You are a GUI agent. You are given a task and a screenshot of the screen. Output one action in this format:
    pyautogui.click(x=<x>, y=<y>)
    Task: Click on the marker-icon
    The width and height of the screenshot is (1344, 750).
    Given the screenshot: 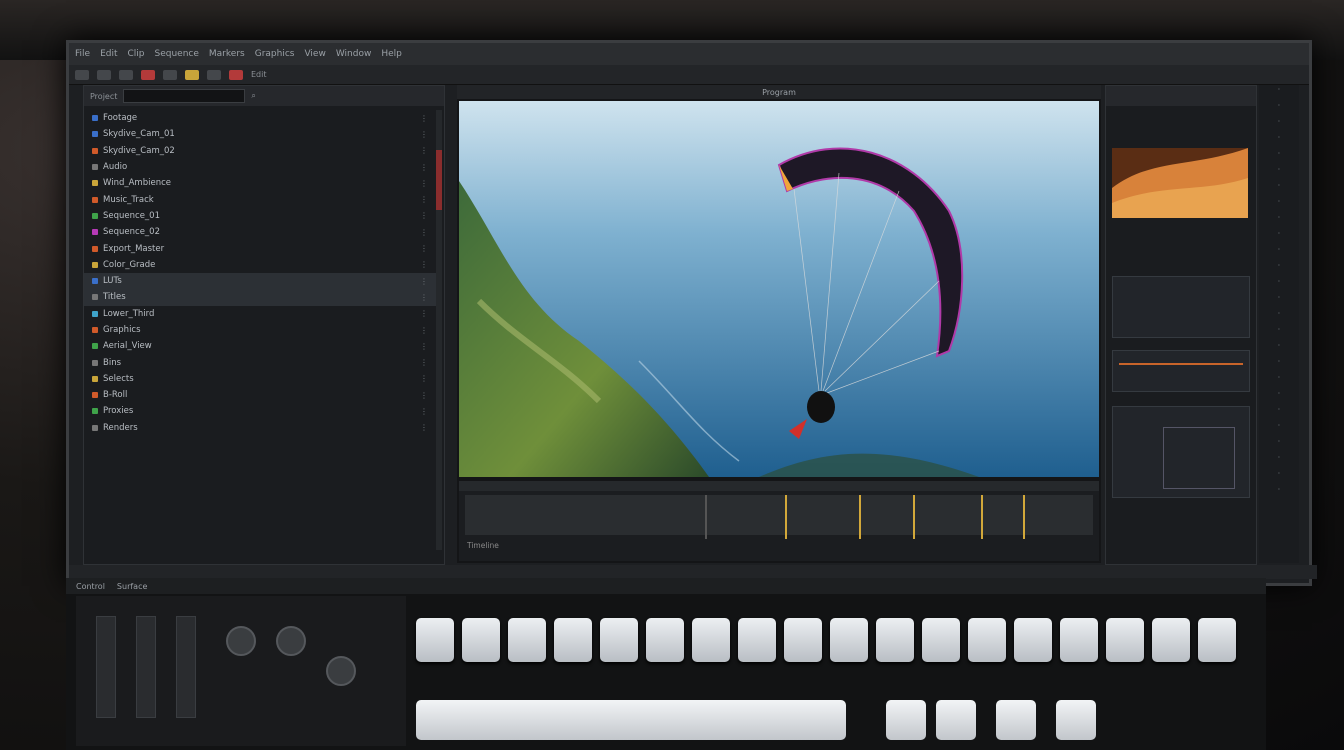 What is the action you would take?
    pyautogui.click(x=192, y=74)
    